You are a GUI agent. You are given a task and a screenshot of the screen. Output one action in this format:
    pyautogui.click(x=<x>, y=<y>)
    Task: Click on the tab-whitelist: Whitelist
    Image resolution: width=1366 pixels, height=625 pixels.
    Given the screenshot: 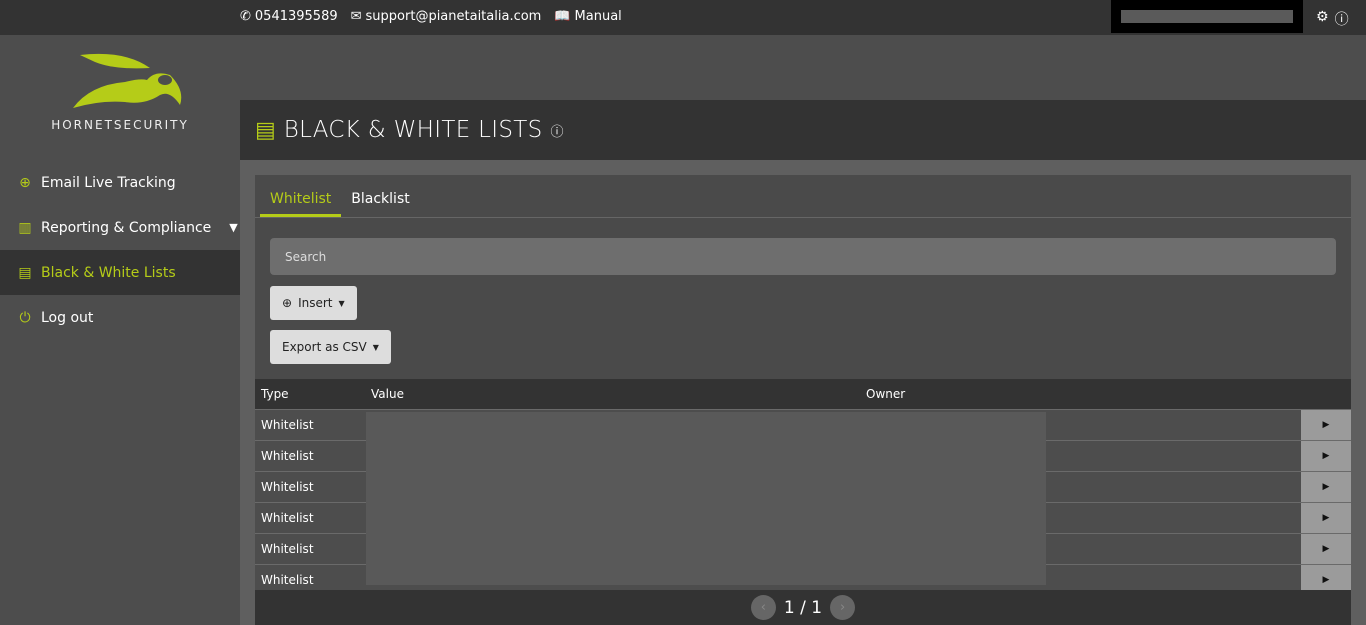 What is the action you would take?
    pyautogui.click(x=301, y=201)
    